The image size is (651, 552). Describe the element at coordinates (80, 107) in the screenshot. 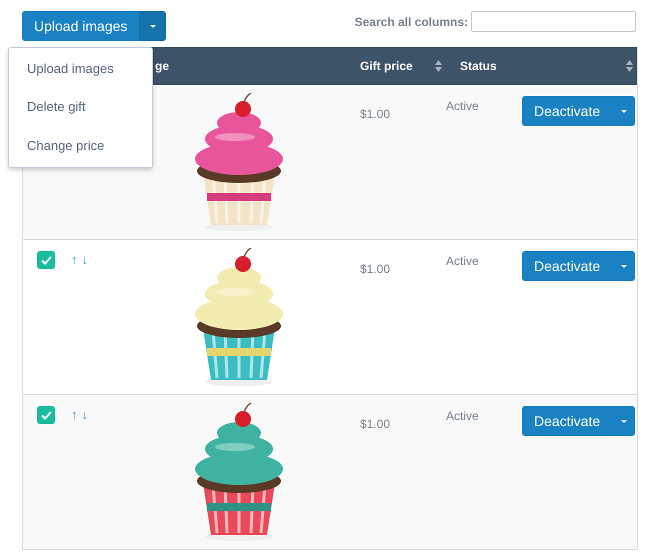

I see `menu-item: Delete gift` at that location.